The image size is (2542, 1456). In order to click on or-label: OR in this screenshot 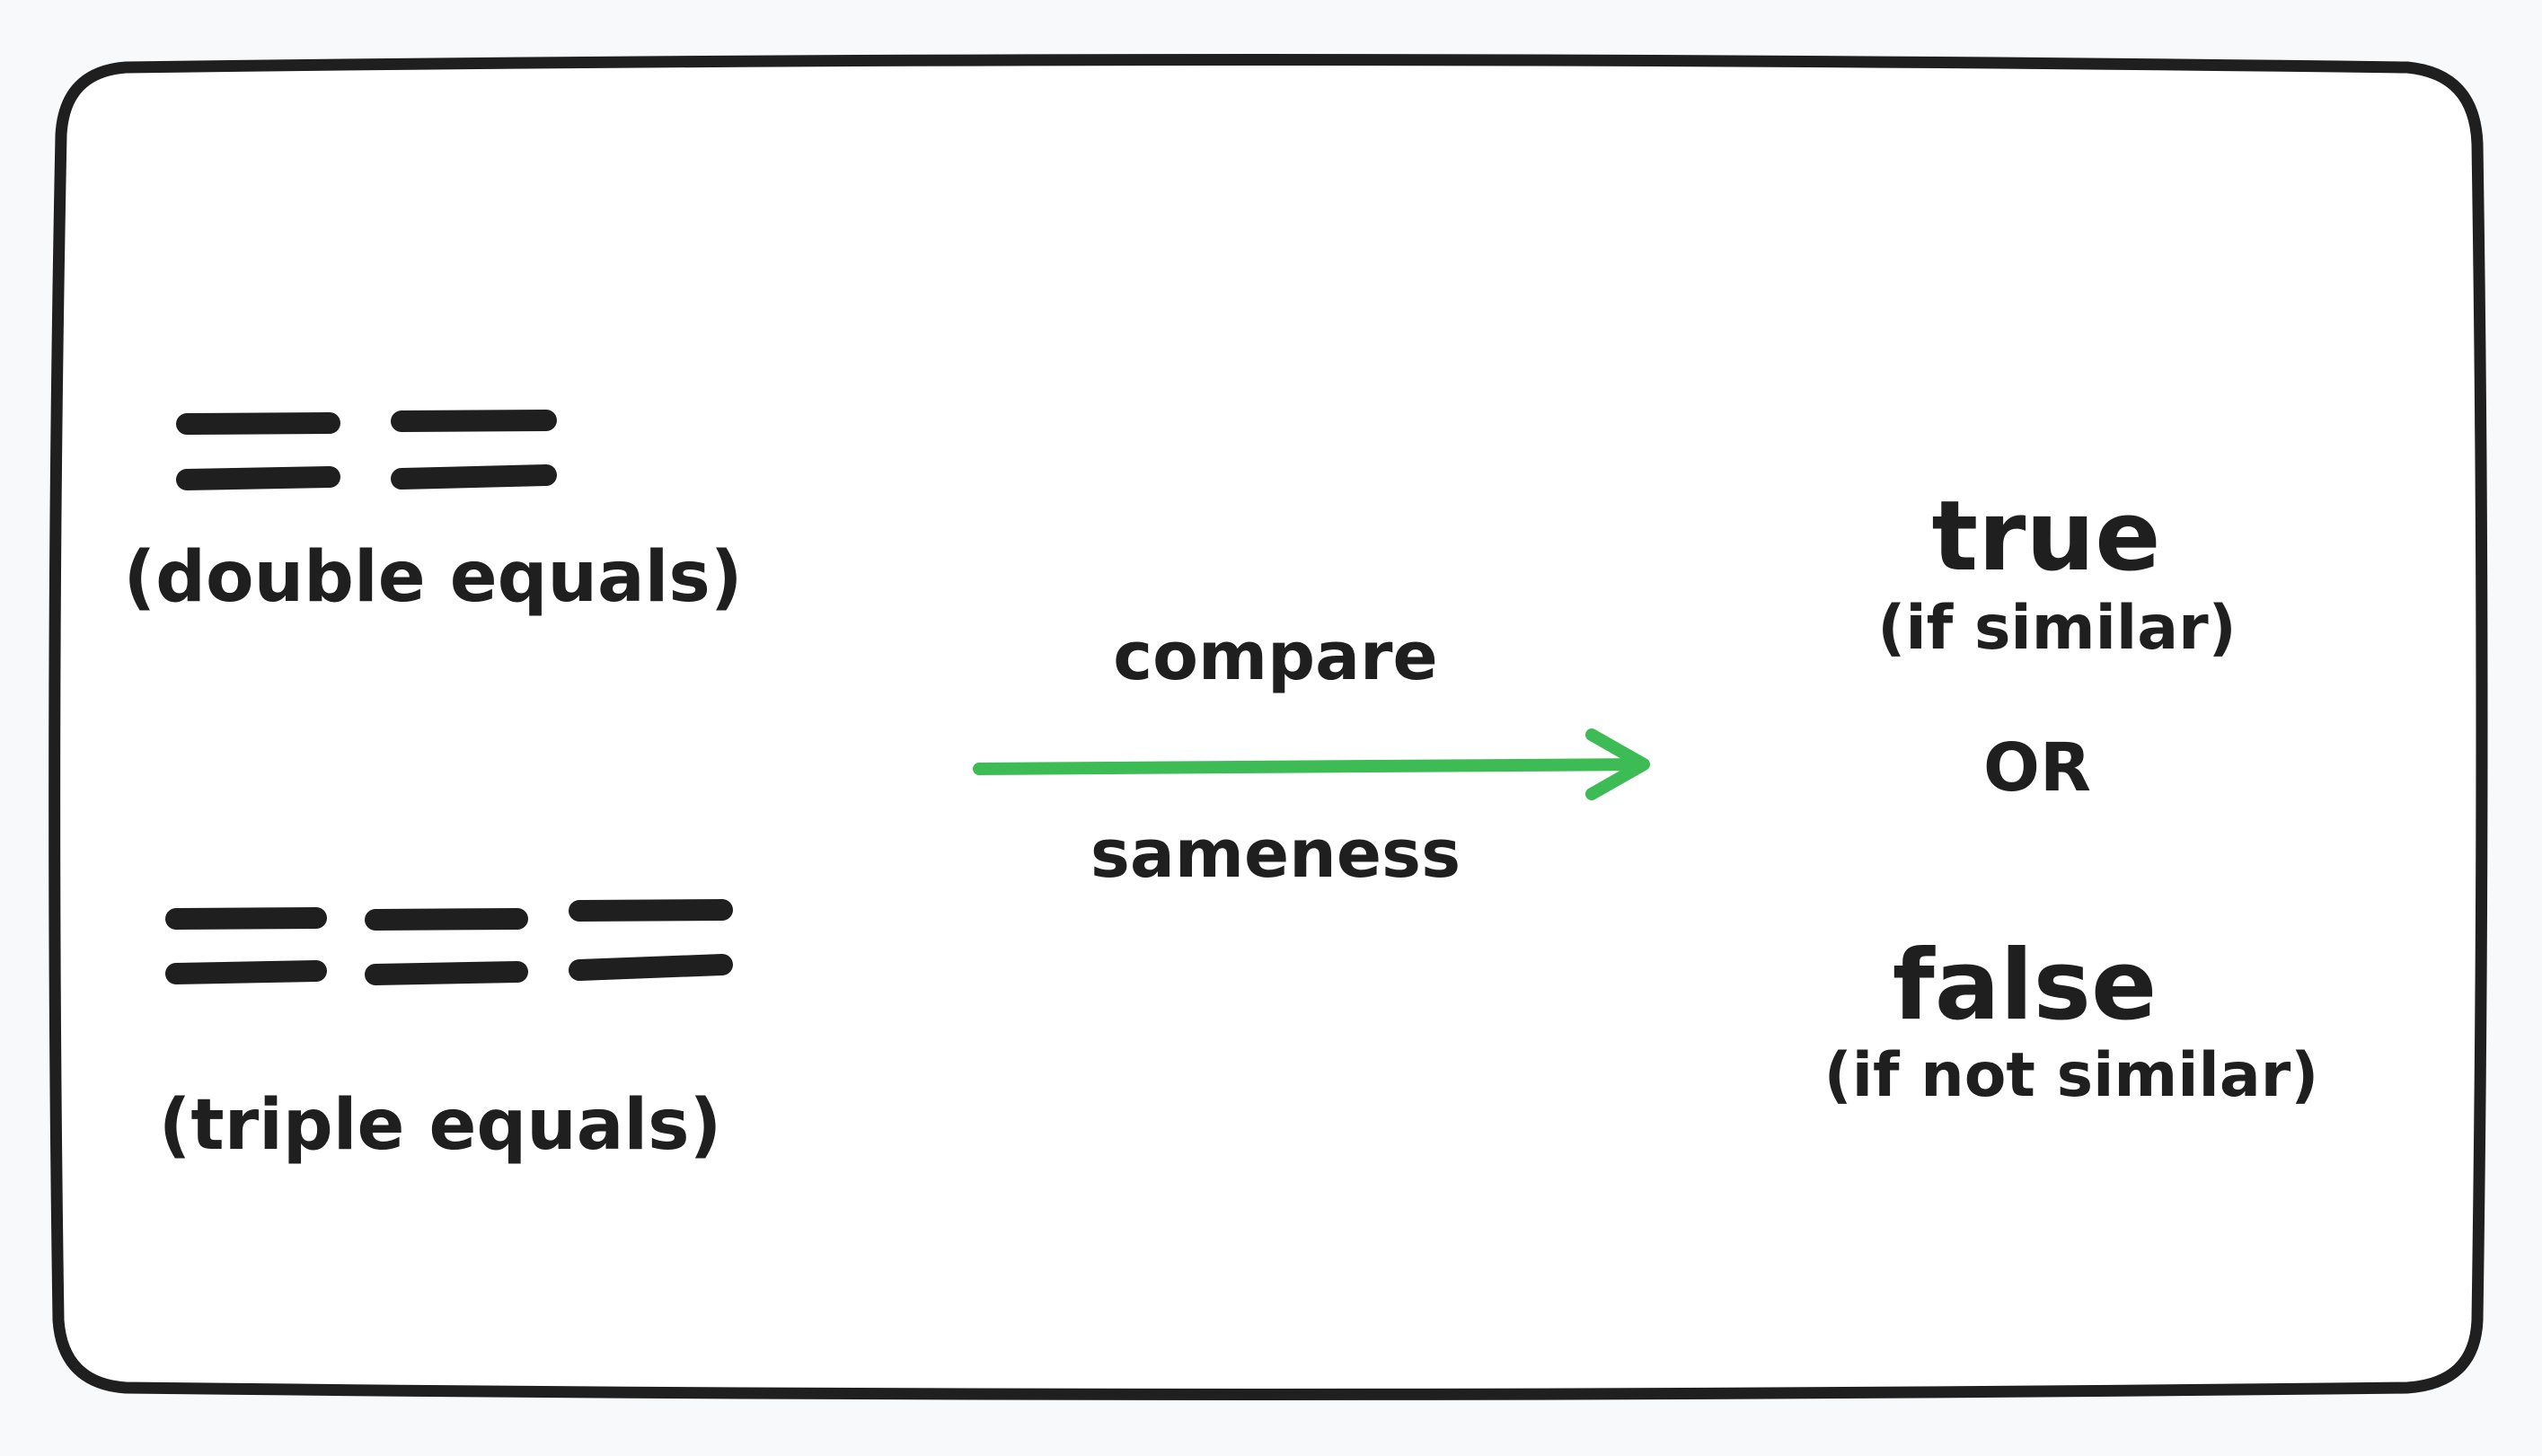, I will do `click(2037, 768)`.